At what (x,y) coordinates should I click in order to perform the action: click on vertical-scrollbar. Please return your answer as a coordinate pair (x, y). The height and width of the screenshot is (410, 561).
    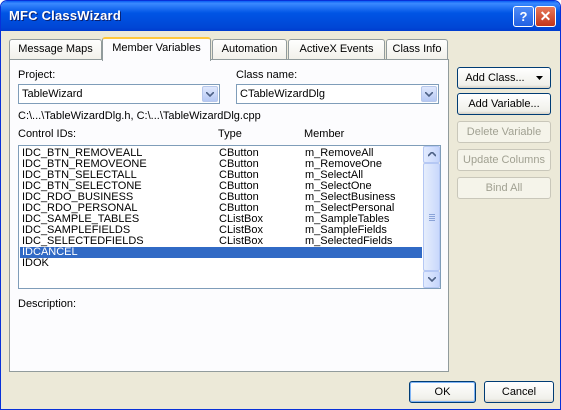
    Looking at the image, I should click on (431, 217).